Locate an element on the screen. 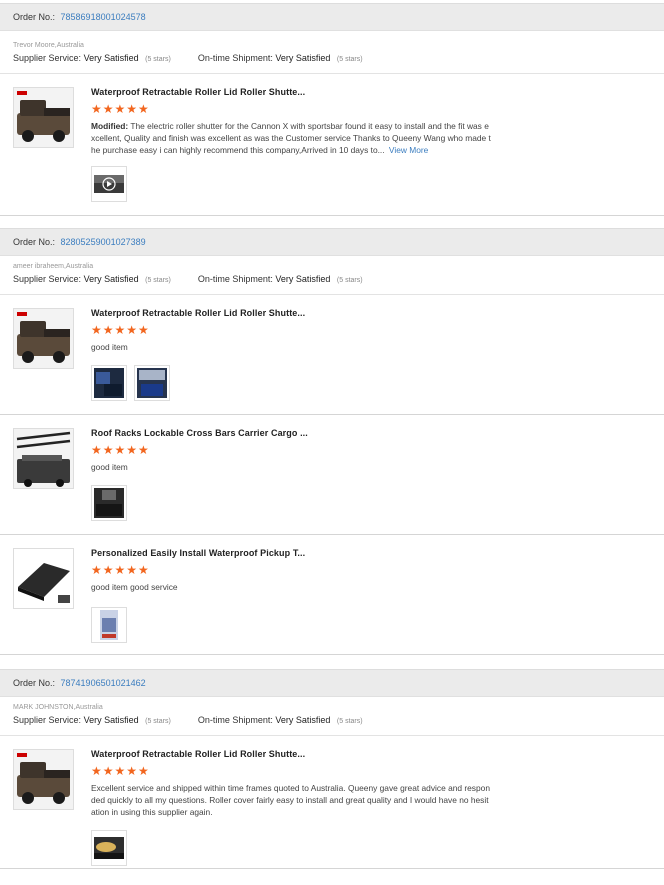 This screenshot has height=885, width=664. buyer-name: ameer ibraheem,Australia is located at coordinates (53, 266).